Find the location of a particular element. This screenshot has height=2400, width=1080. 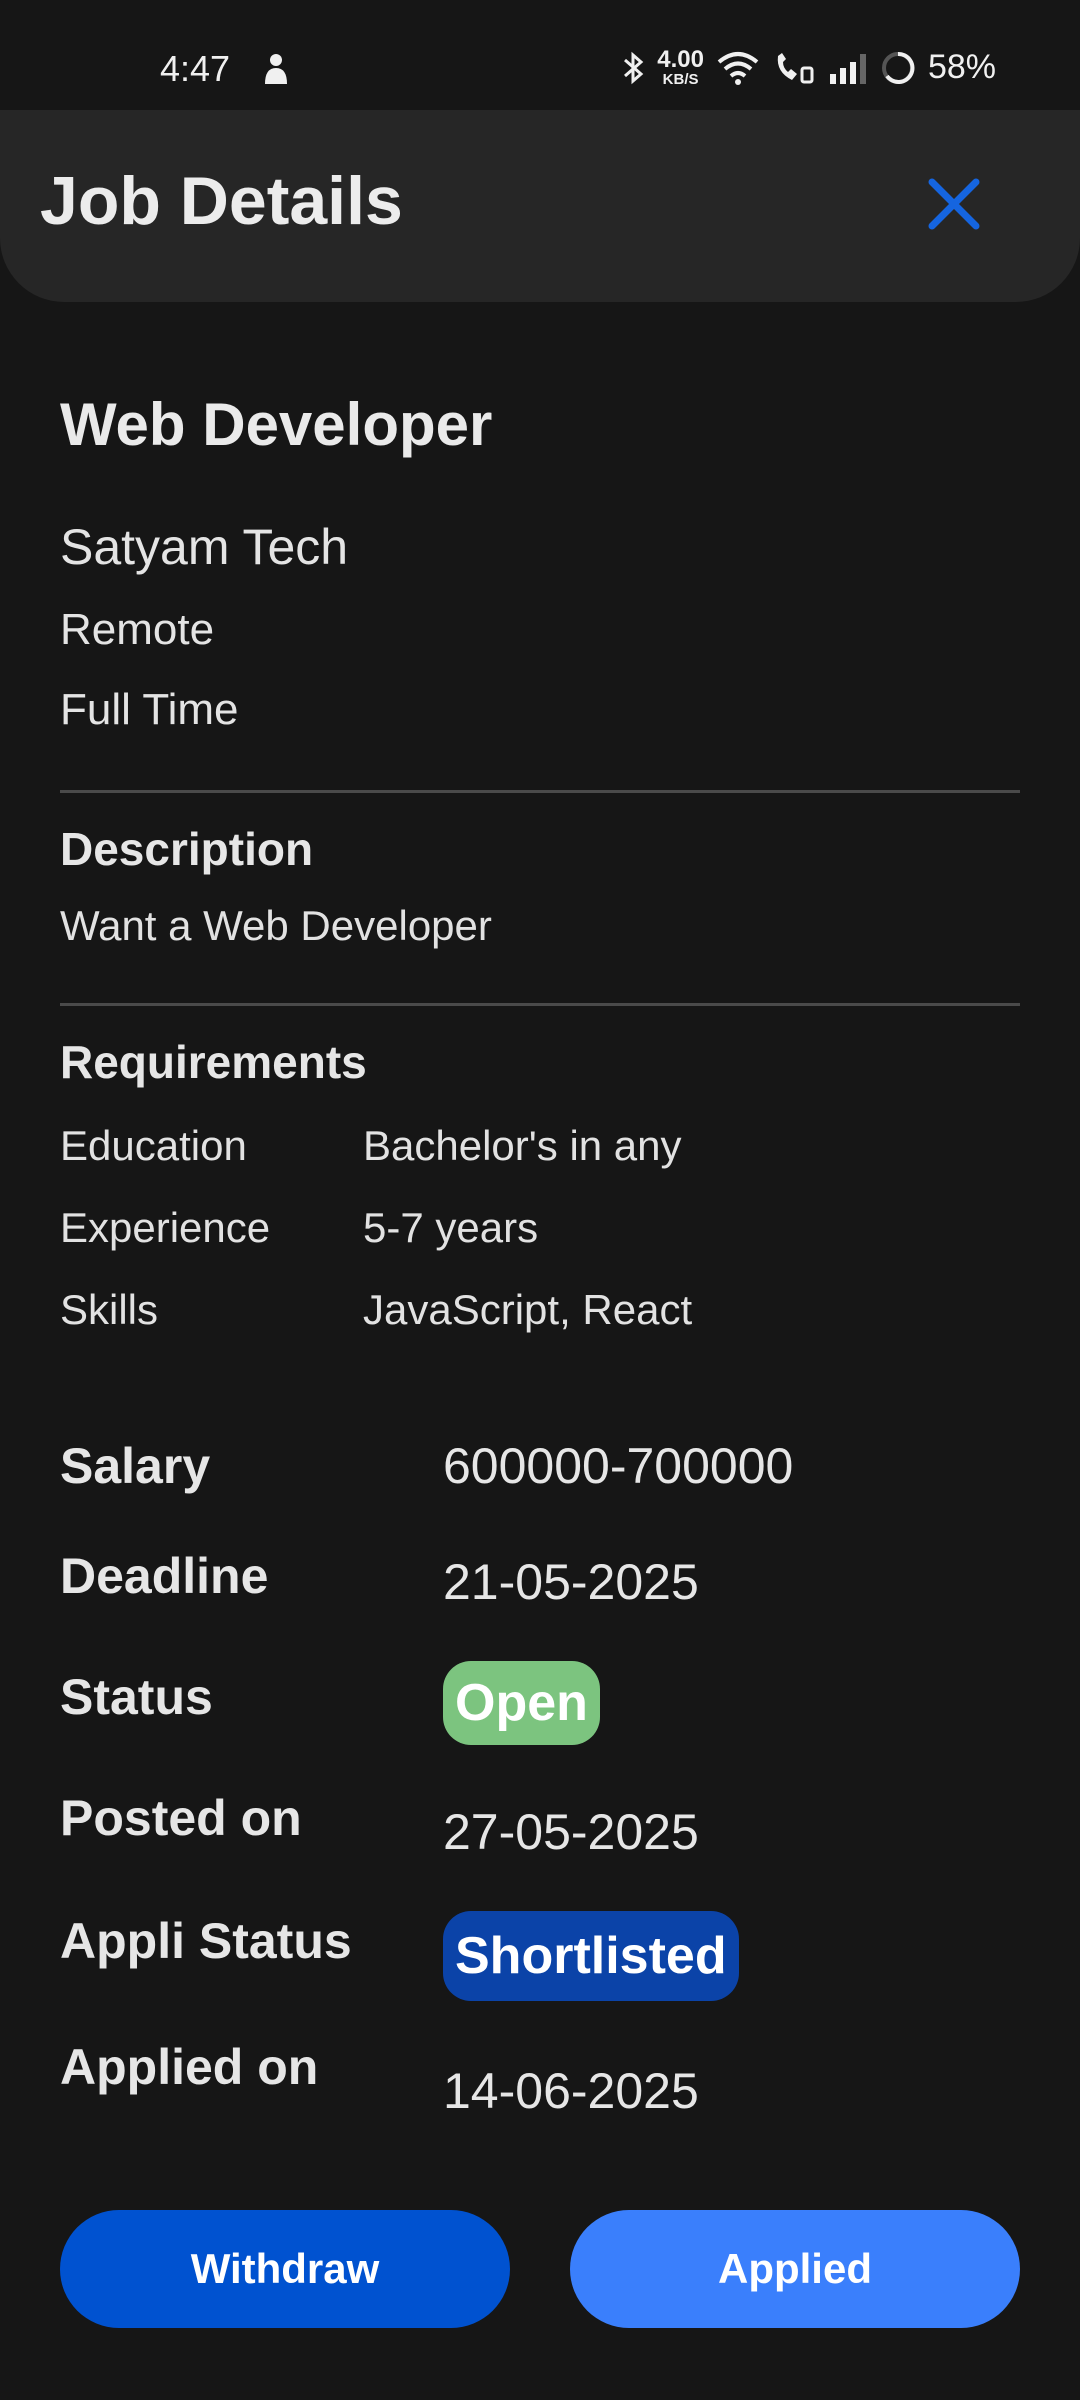

requirements-heading: Requirements is located at coordinates (213, 1062).